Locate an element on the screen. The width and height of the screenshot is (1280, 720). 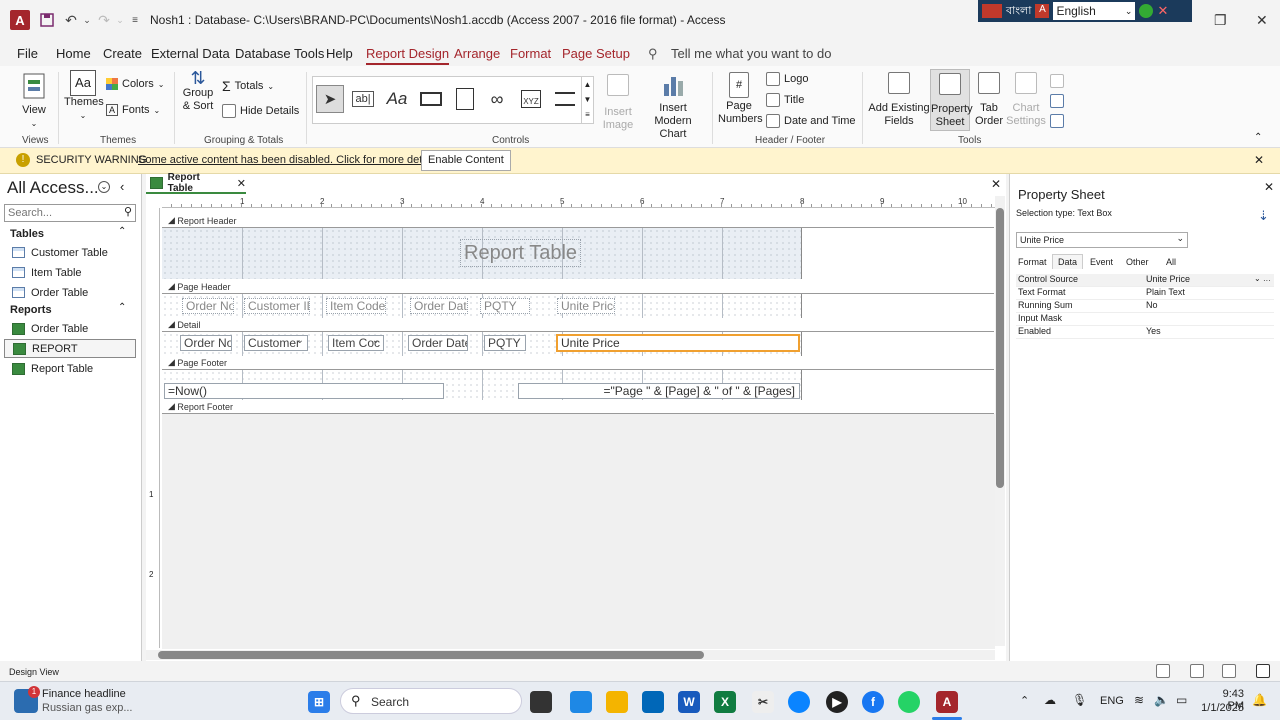
notification-bell-icon: 🔔 is located at coordinates (1259, 700).